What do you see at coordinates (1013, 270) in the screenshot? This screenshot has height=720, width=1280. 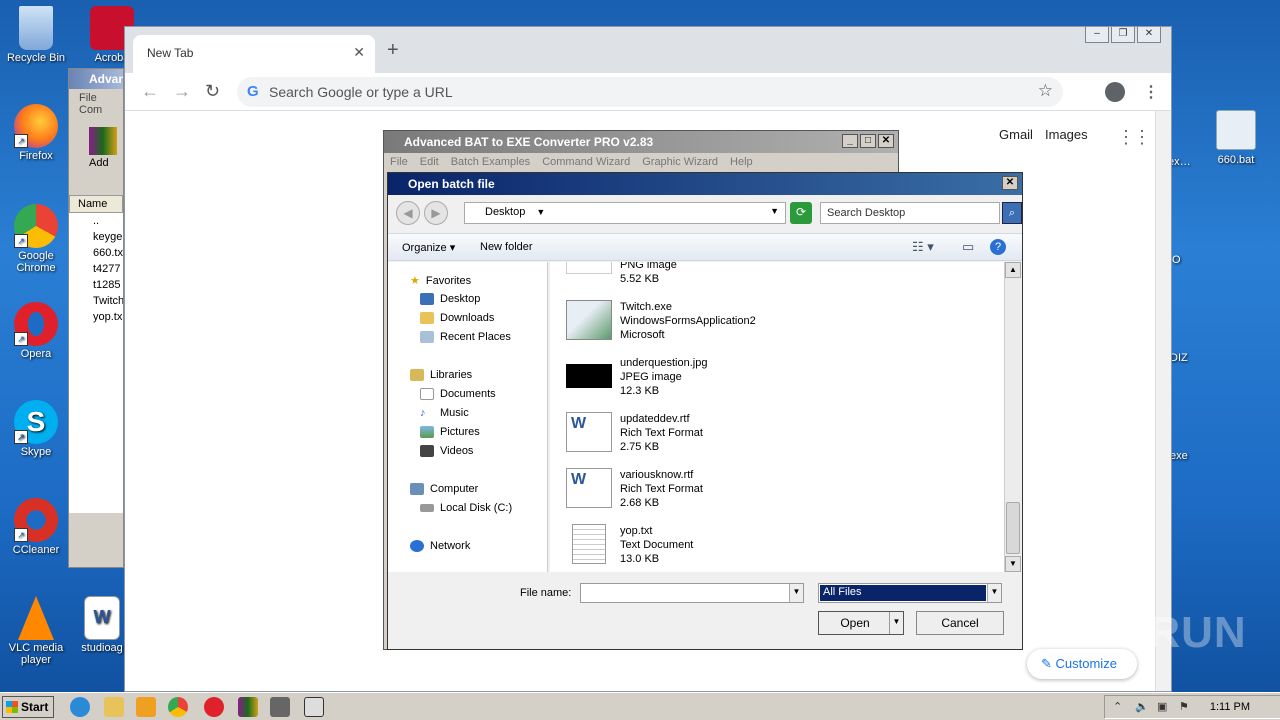 I see `scroll-up-icon: ▲` at bounding box center [1013, 270].